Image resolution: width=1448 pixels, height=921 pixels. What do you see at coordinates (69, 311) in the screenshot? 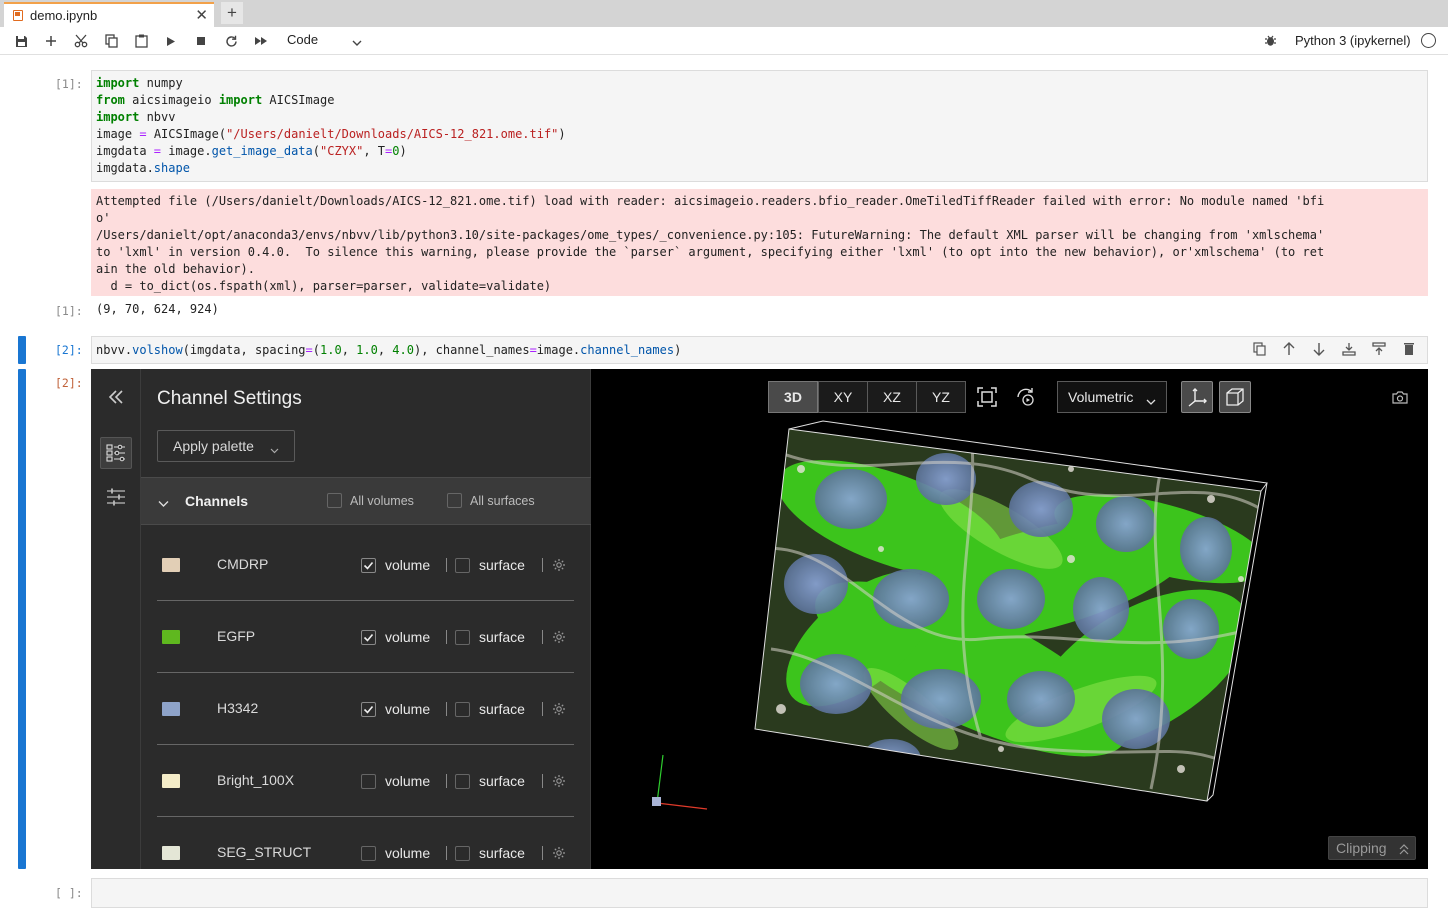
I see `cell-1-output-prompt: [1]:` at bounding box center [69, 311].